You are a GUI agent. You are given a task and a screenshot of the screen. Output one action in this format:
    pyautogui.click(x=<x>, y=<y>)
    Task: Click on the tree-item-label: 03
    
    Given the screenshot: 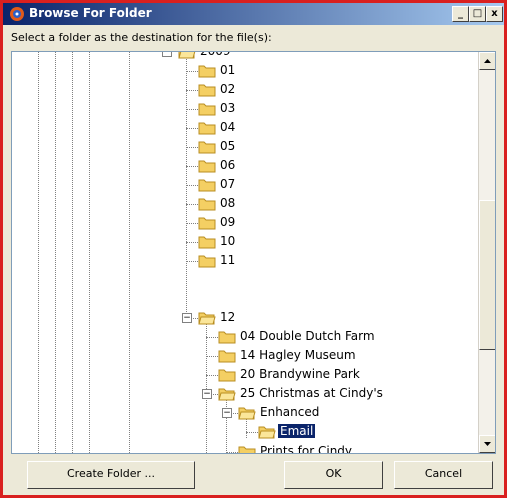 What is the action you would take?
    pyautogui.click(x=228, y=108)
    